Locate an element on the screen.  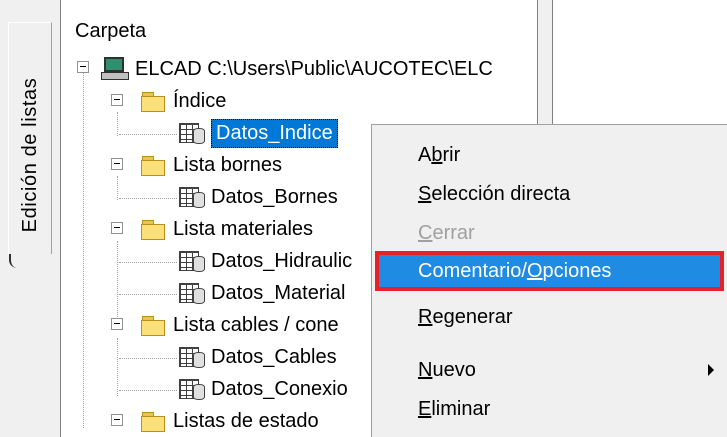
tree-node-label: Lista cables / cone is located at coordinates (256, 324).